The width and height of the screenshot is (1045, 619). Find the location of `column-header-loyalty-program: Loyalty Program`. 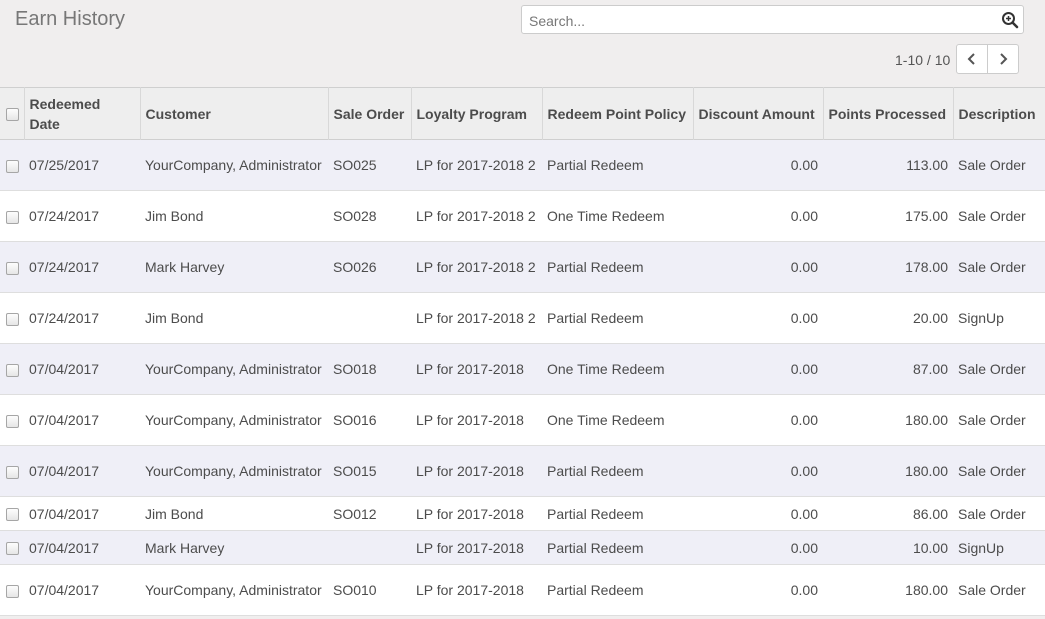

column-header-loyalty-program: Loyalty Program is located at coordinates (476, 113).